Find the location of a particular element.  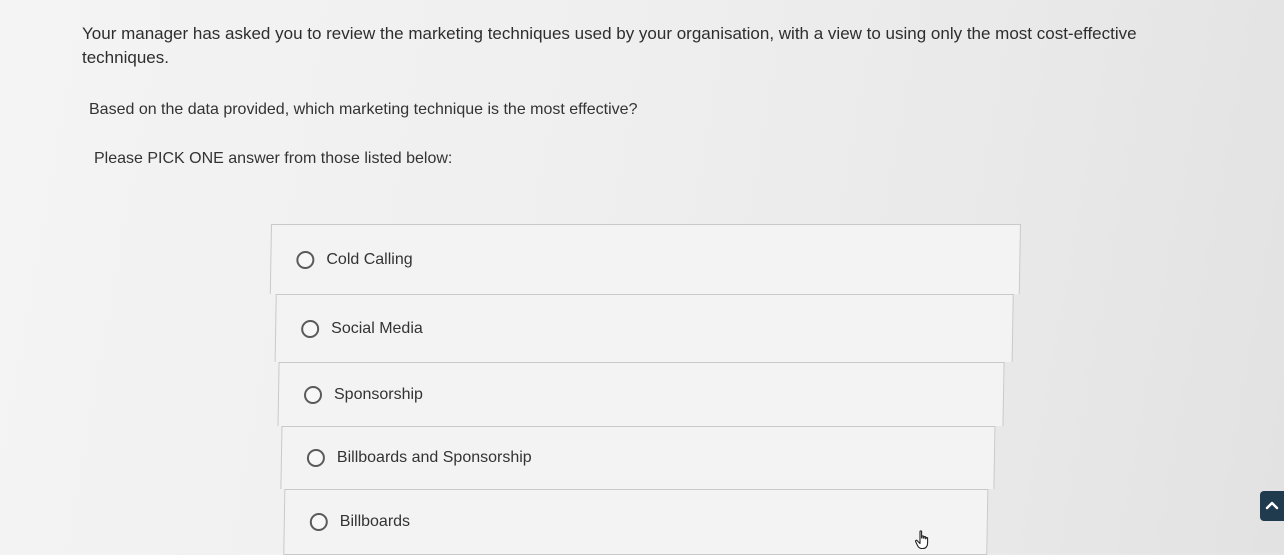

option-social-media: Social Media is located at coordinates (644, 328).